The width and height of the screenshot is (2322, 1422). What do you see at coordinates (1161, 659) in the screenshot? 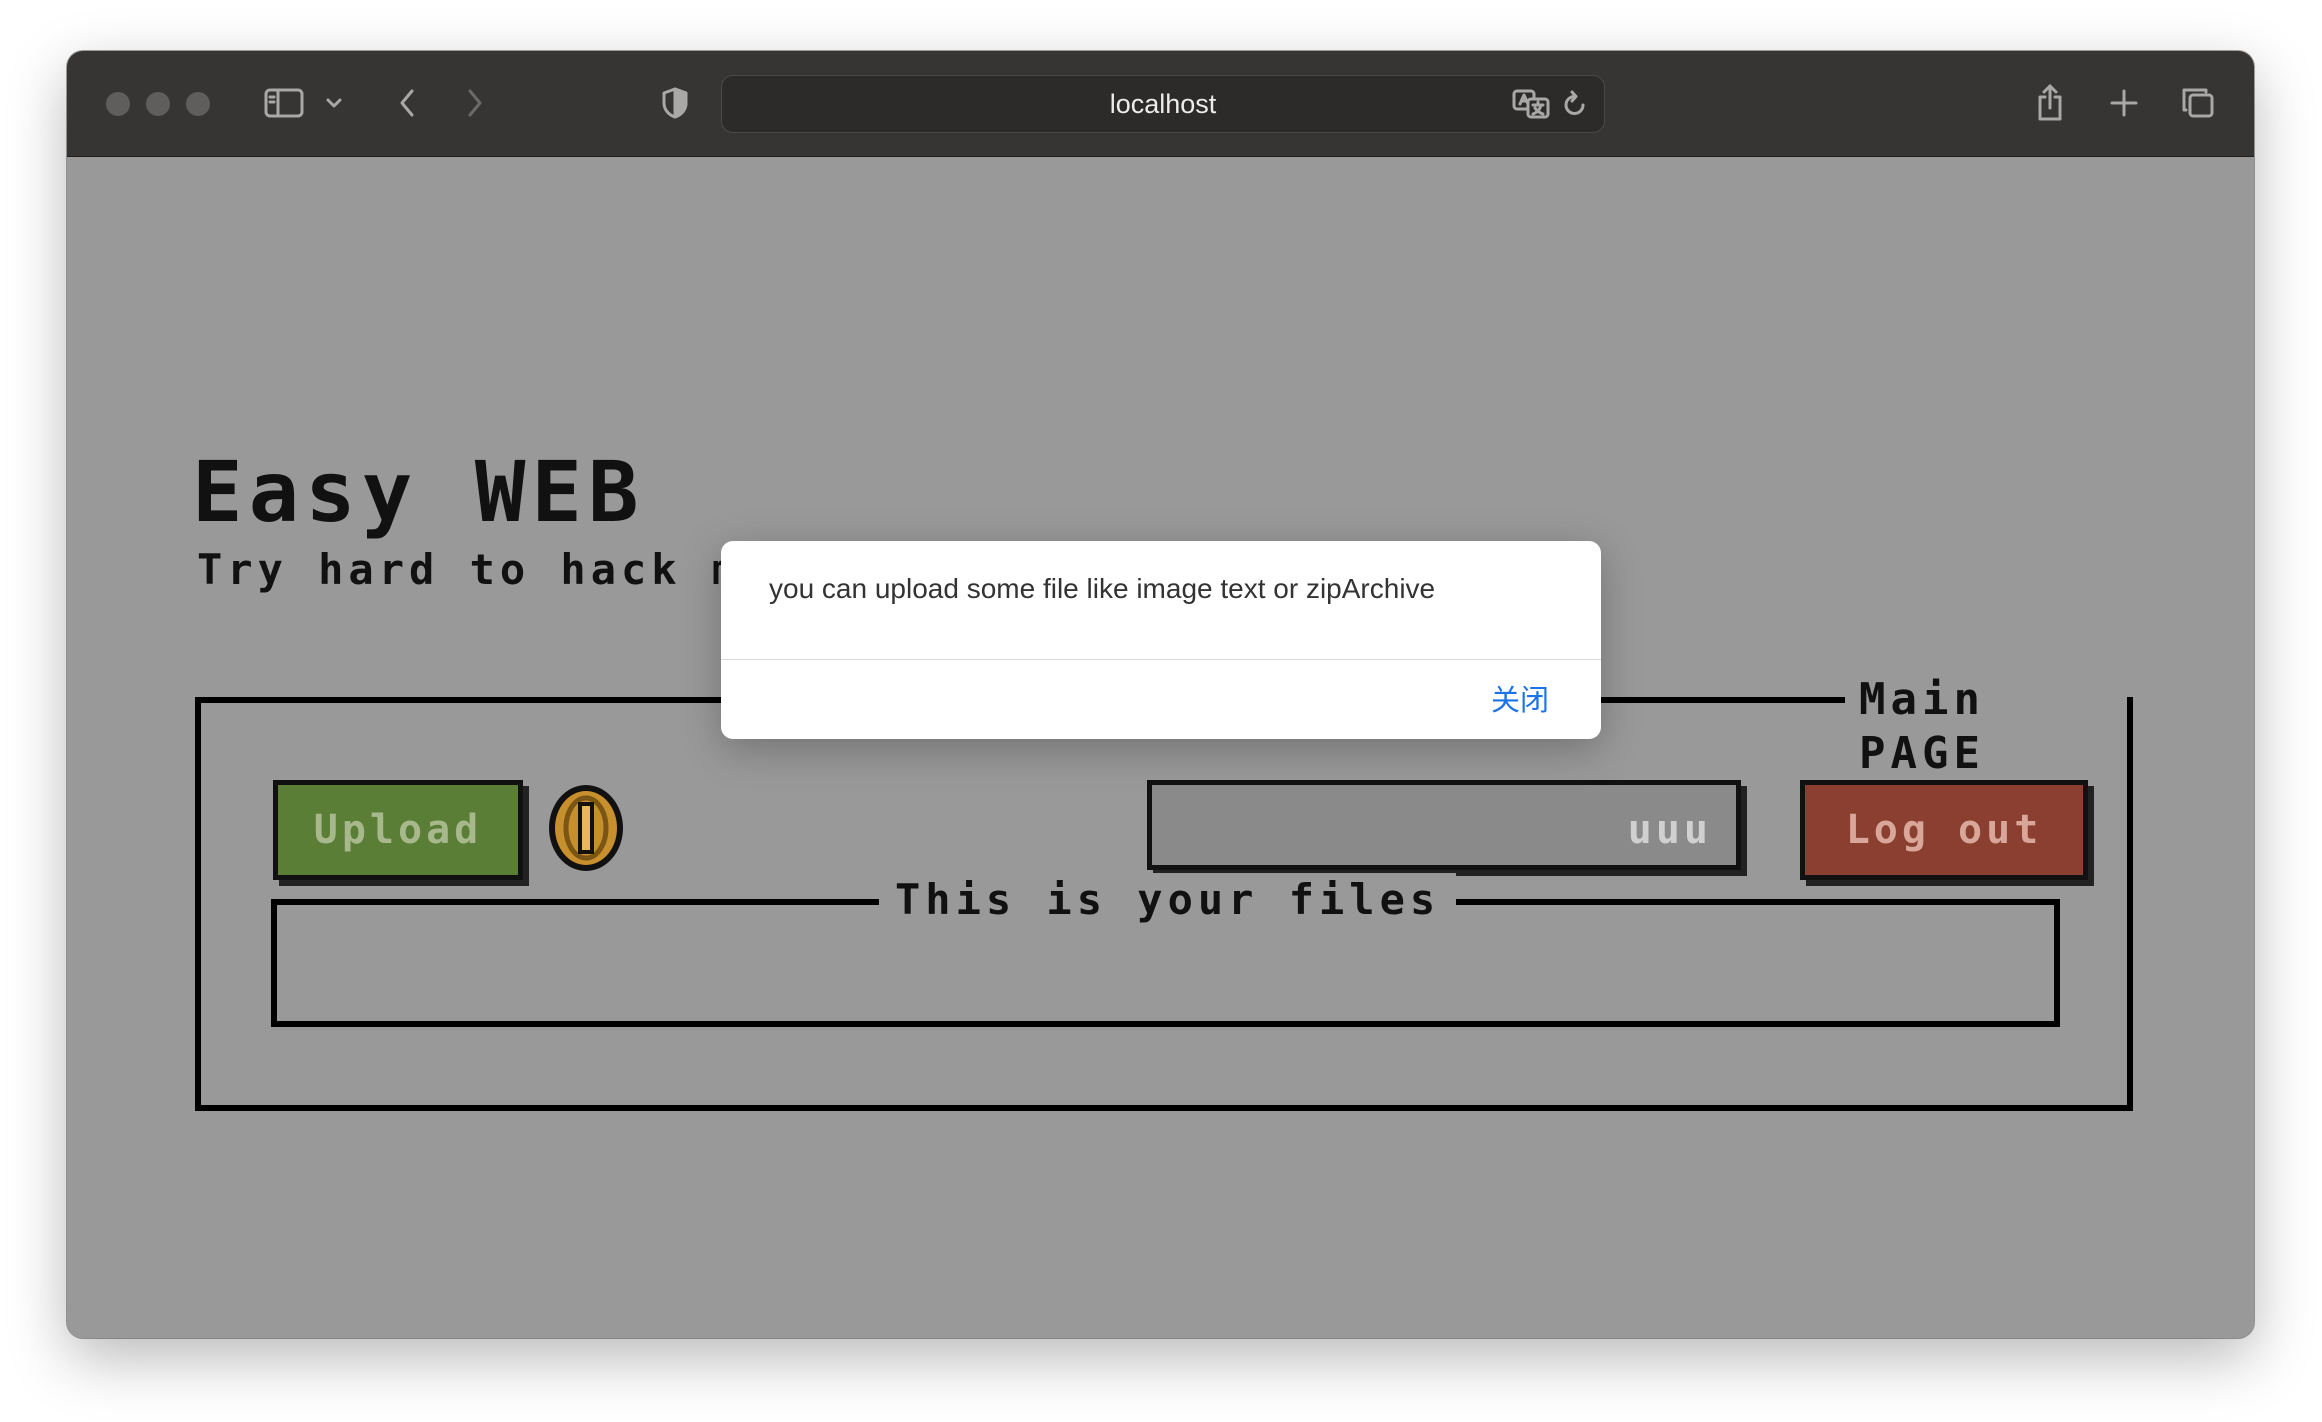
I see `alert-divider` at bounding box center [1161, 659].